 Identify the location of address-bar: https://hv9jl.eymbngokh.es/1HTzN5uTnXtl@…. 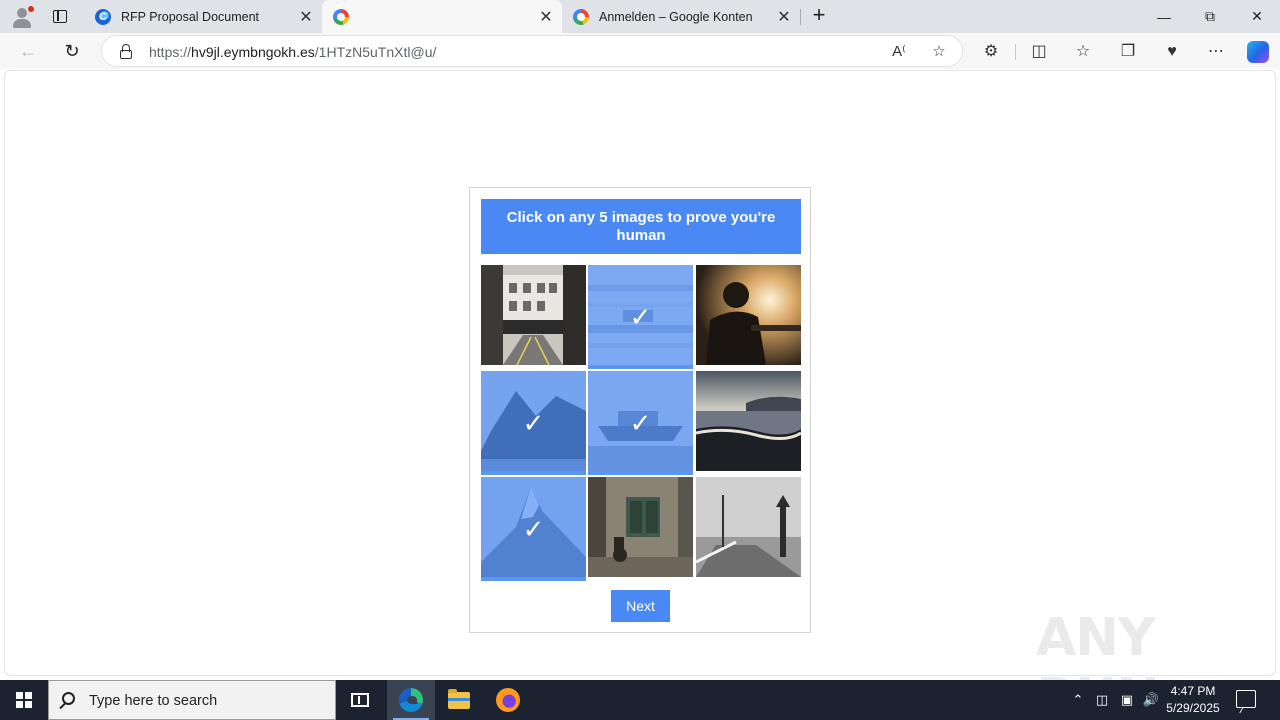
(532, 51).